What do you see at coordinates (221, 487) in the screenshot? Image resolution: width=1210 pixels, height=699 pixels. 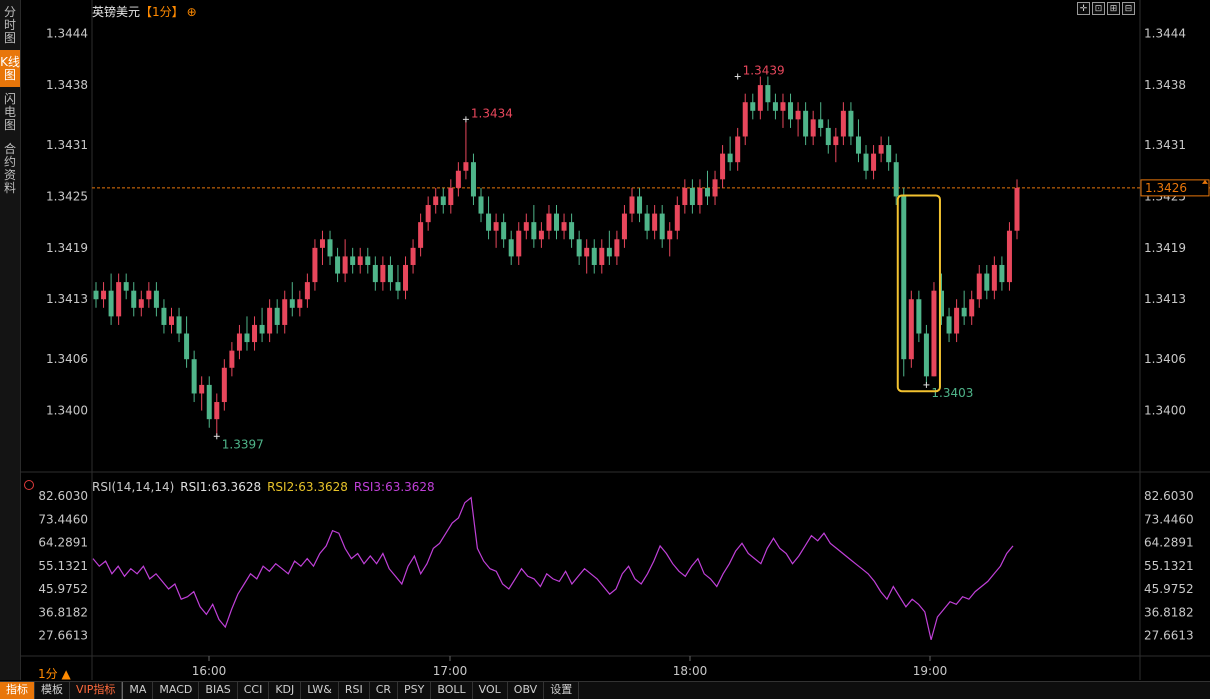 I see `rsi1-value: RSI1:63.3628` at bounding box center [221, 487].